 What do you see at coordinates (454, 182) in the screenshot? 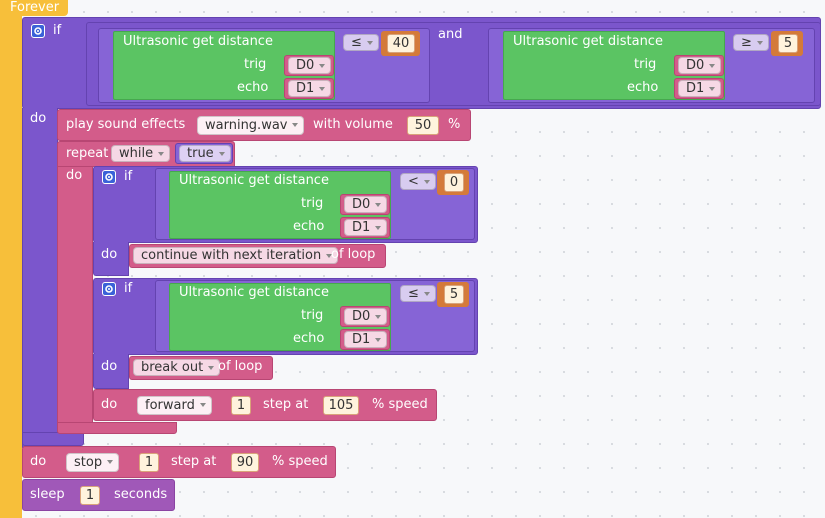
I see `distance-value-input: 0` at bounding box center [454, 182].